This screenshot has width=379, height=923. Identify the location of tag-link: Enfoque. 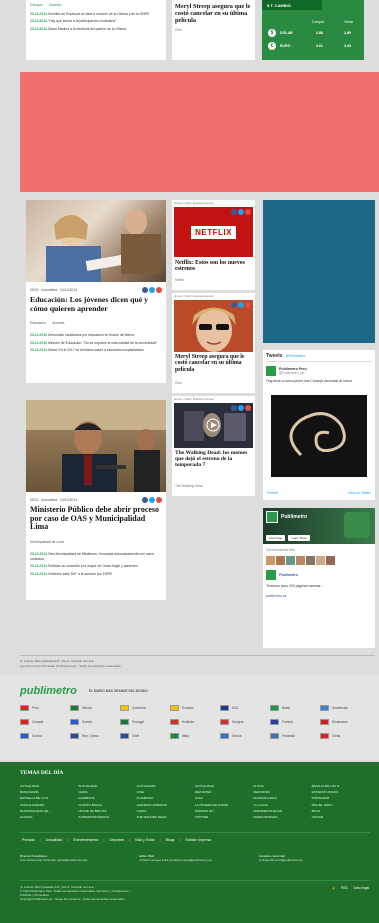
(36, 5).